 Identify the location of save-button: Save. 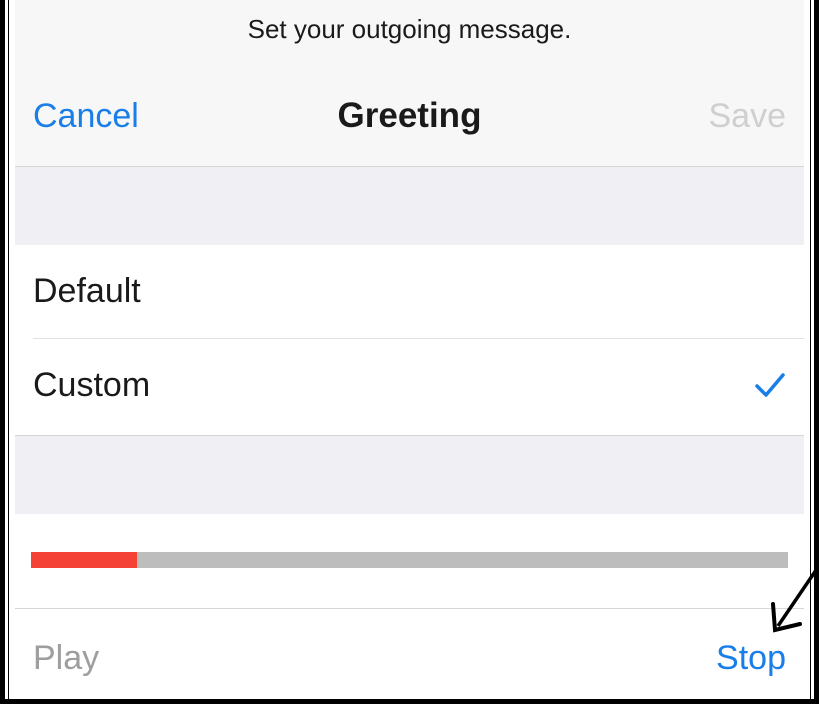
(748, 116).